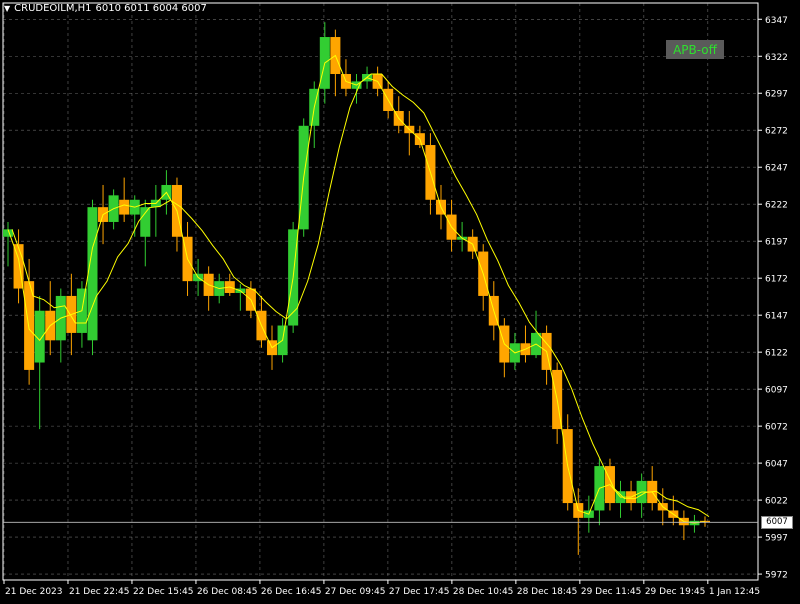 The width and height of the screenshot is (800, 604). Describe the element at coordinates (7, 9) in the screenshot. I see `menu-caret-icon: ▼` at that location.